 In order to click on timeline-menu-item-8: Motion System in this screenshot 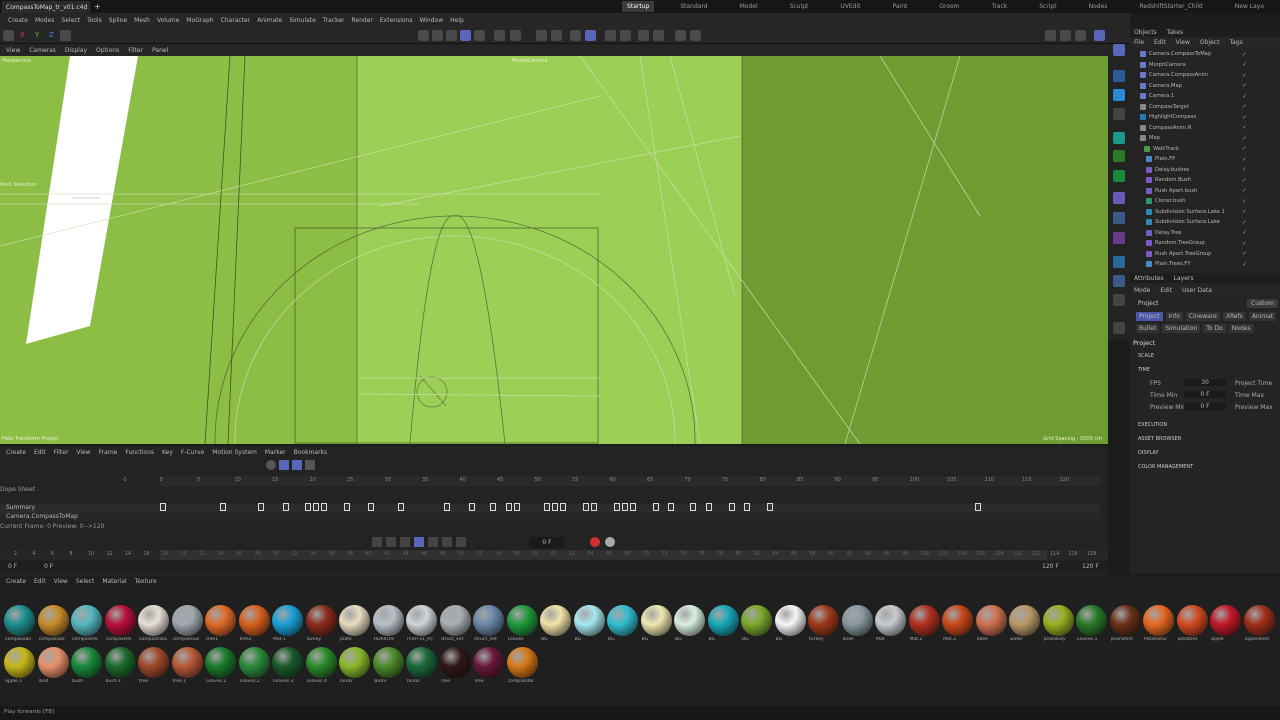, I will do `click(234, 452)`.